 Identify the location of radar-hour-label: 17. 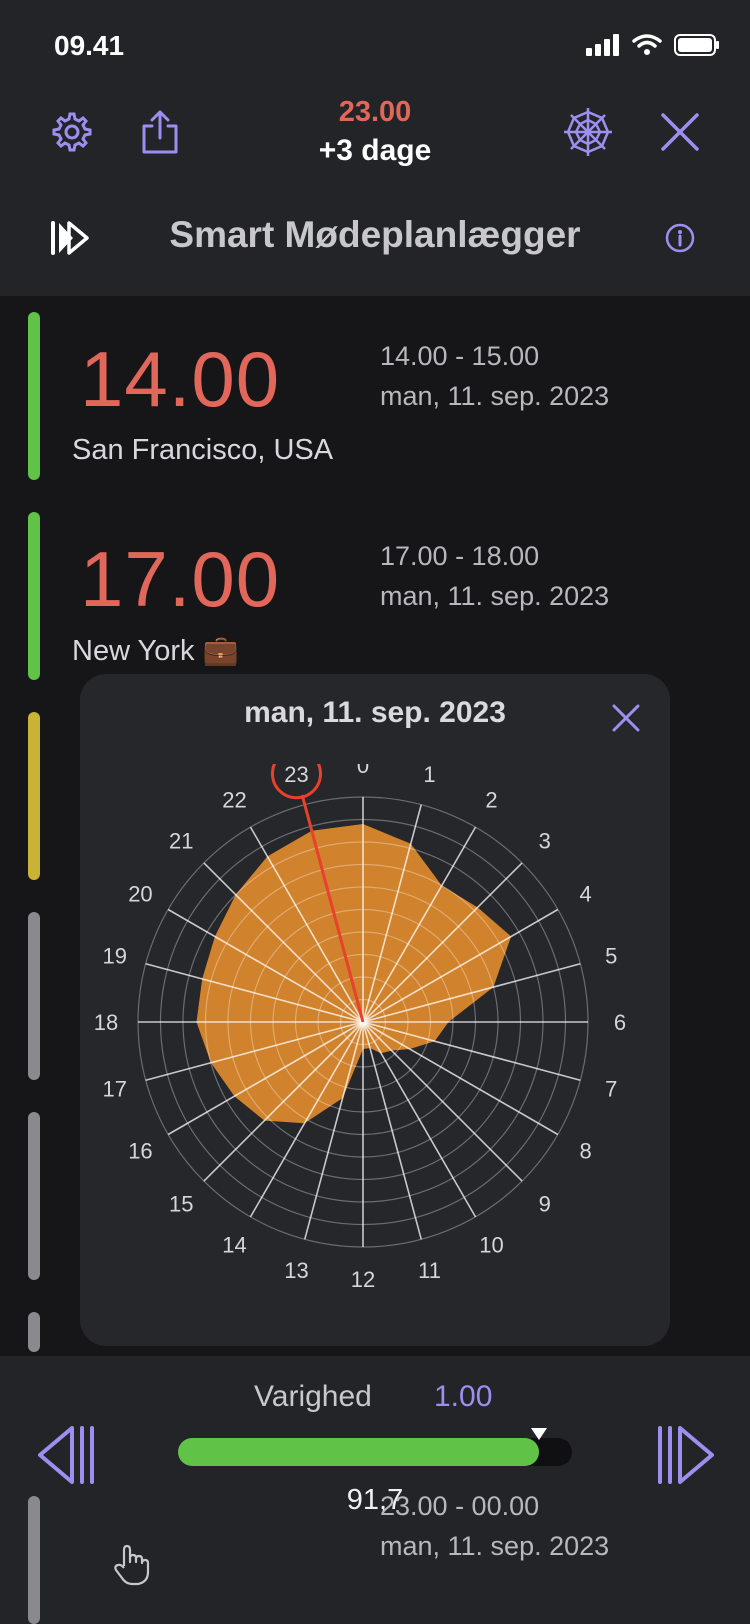
(115, 1089).